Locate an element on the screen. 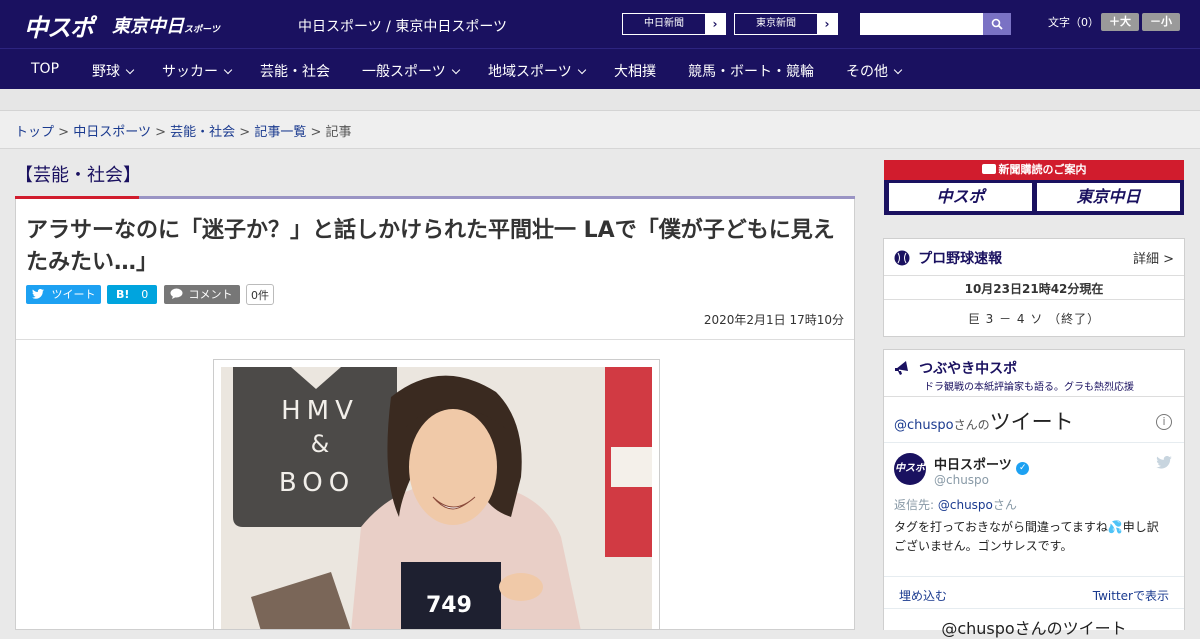 The height and width of the screenshot is (639, 1200). chunichi-shimbun-link: 中日新聞 › is located at coordinates (674, 24).